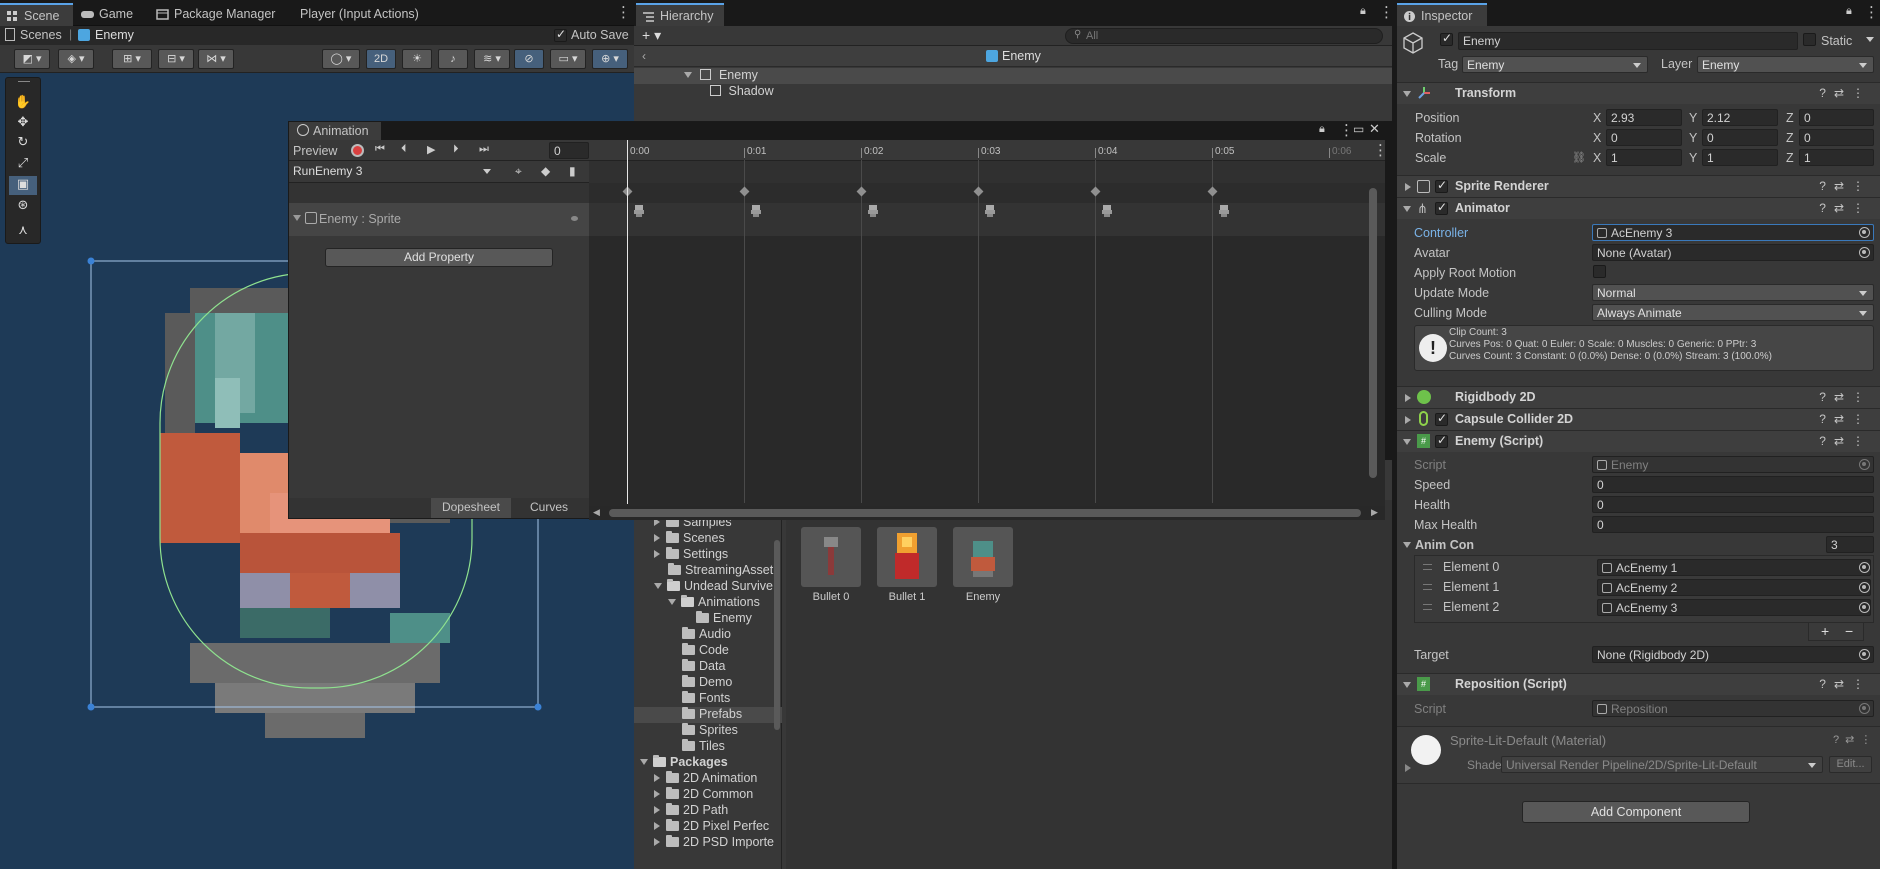  Describe the element at coordinates (216, 59) in the screenshot. I see `increment-dropdown: ⋈ ▾` at that location.